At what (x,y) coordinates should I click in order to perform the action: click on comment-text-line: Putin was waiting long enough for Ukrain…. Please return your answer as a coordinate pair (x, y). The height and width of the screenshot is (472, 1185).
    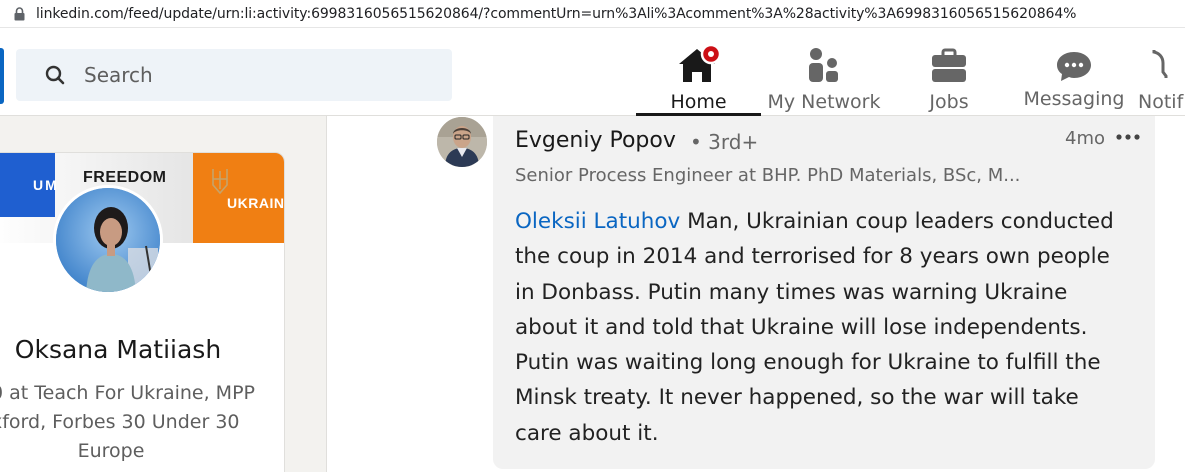
    Looking at the image, I should click on (808, 363).